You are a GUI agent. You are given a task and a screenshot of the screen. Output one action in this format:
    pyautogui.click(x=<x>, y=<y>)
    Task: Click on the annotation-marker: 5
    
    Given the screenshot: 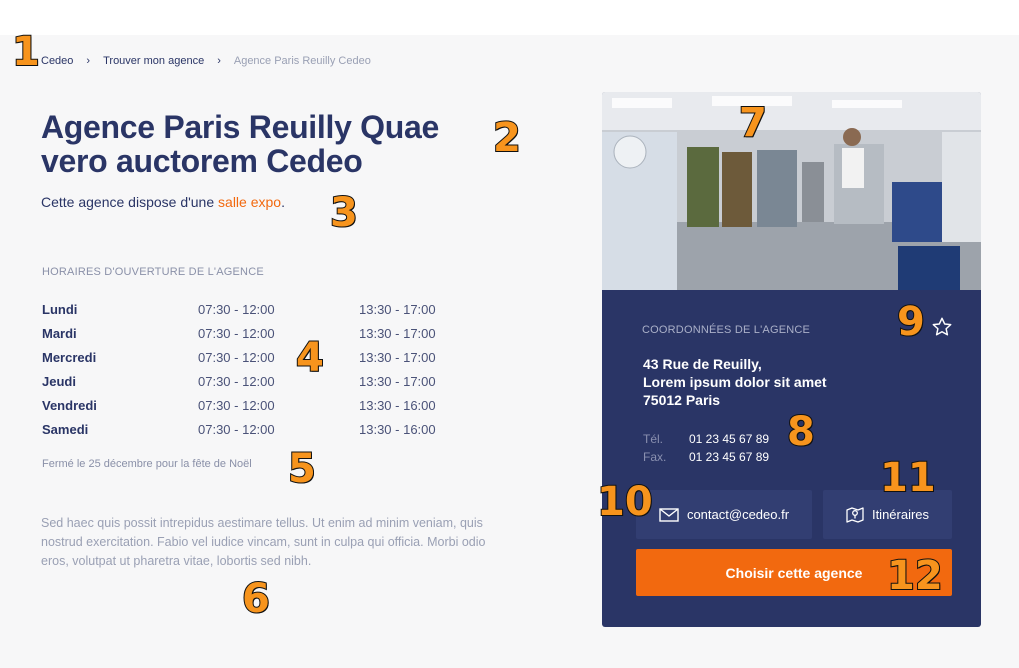 What is the action you would take?
    pyautogui.click(x=302, y=469)
    